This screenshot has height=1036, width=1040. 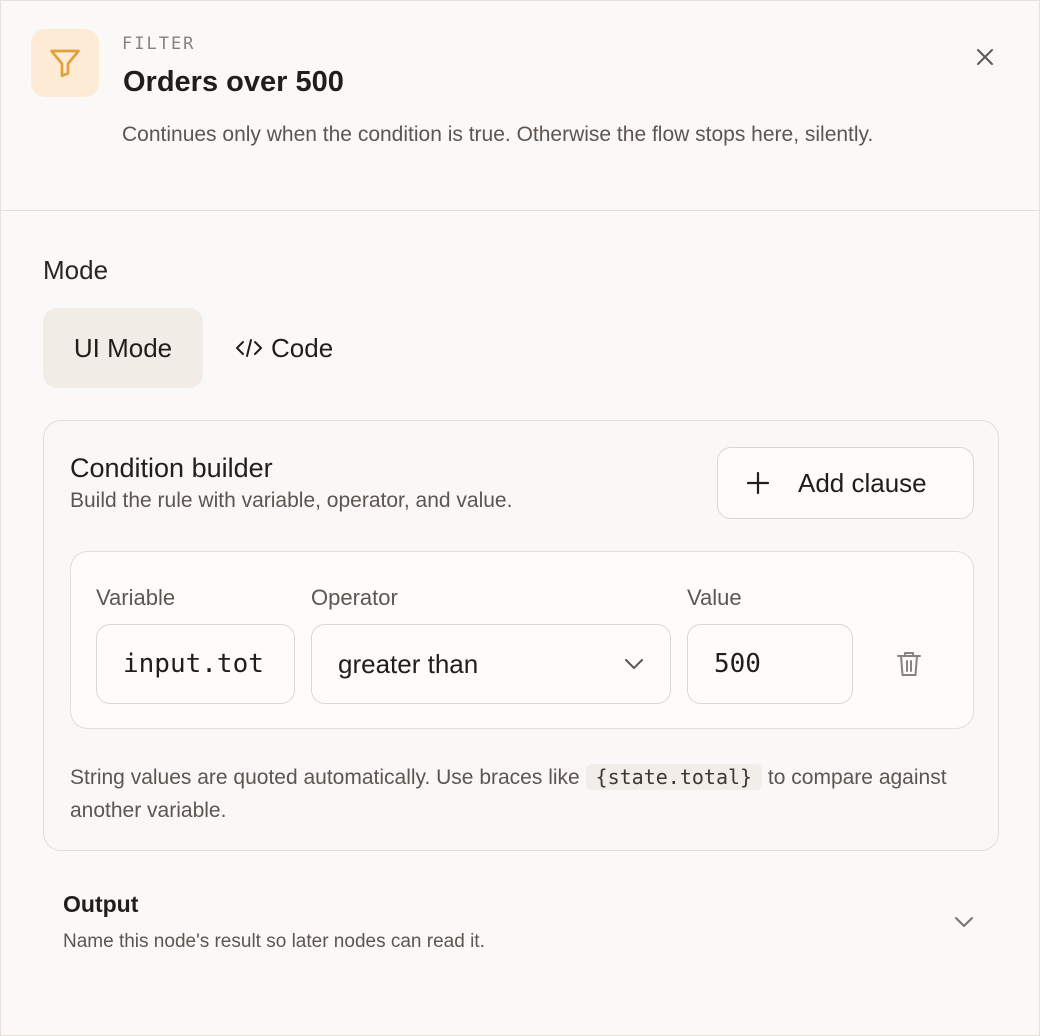 I want to click on add-clause-label: Add clause, so click(x=862, y=482).